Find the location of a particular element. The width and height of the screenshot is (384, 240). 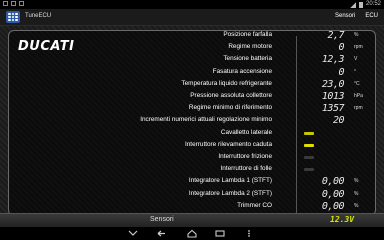

navigation-bar is located at coordinates (192, 233).